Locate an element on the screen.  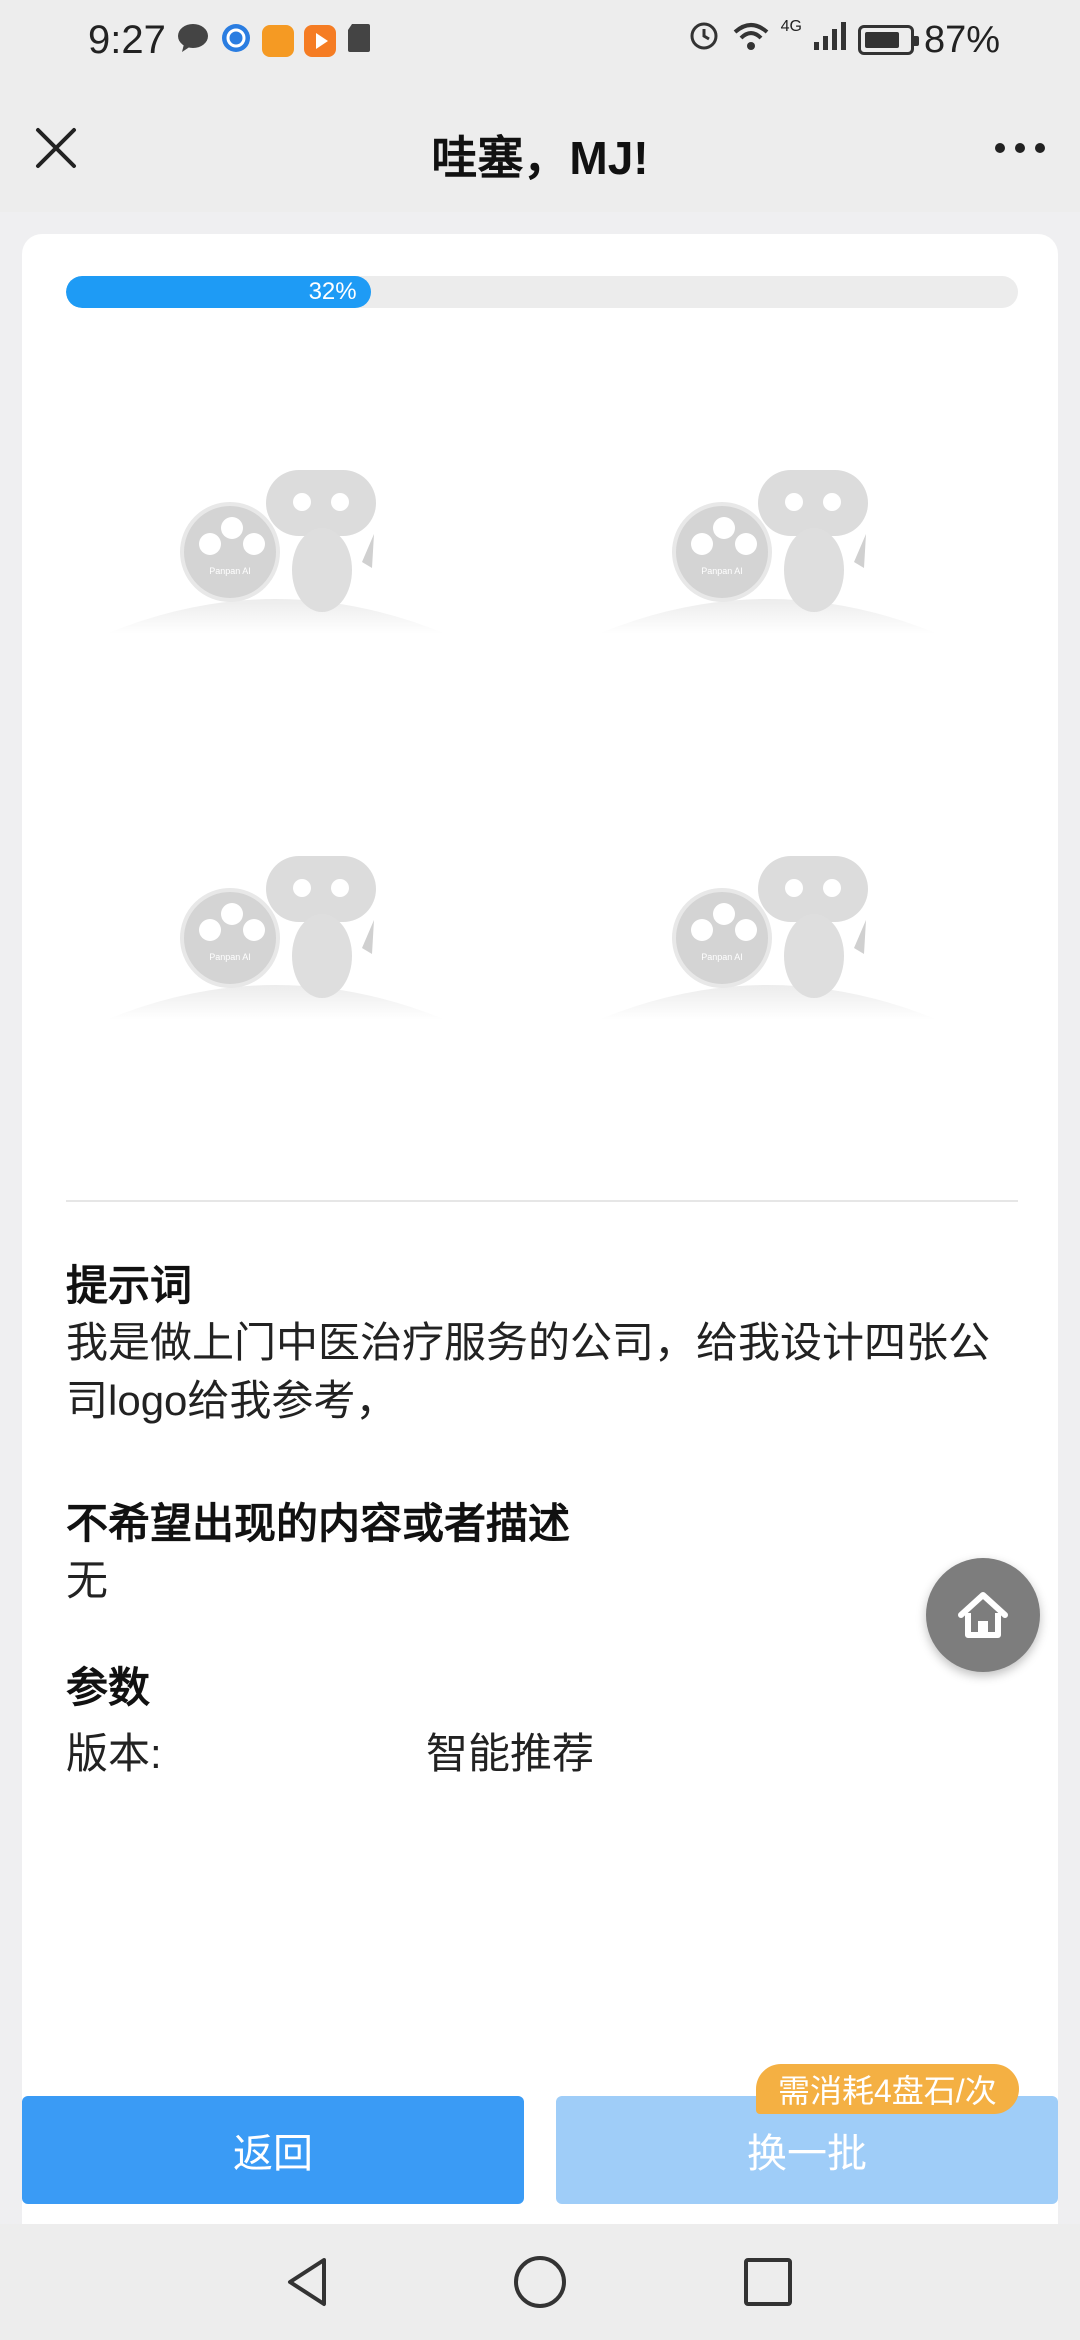
system-recents-button is located at coordinates (768, 2282).